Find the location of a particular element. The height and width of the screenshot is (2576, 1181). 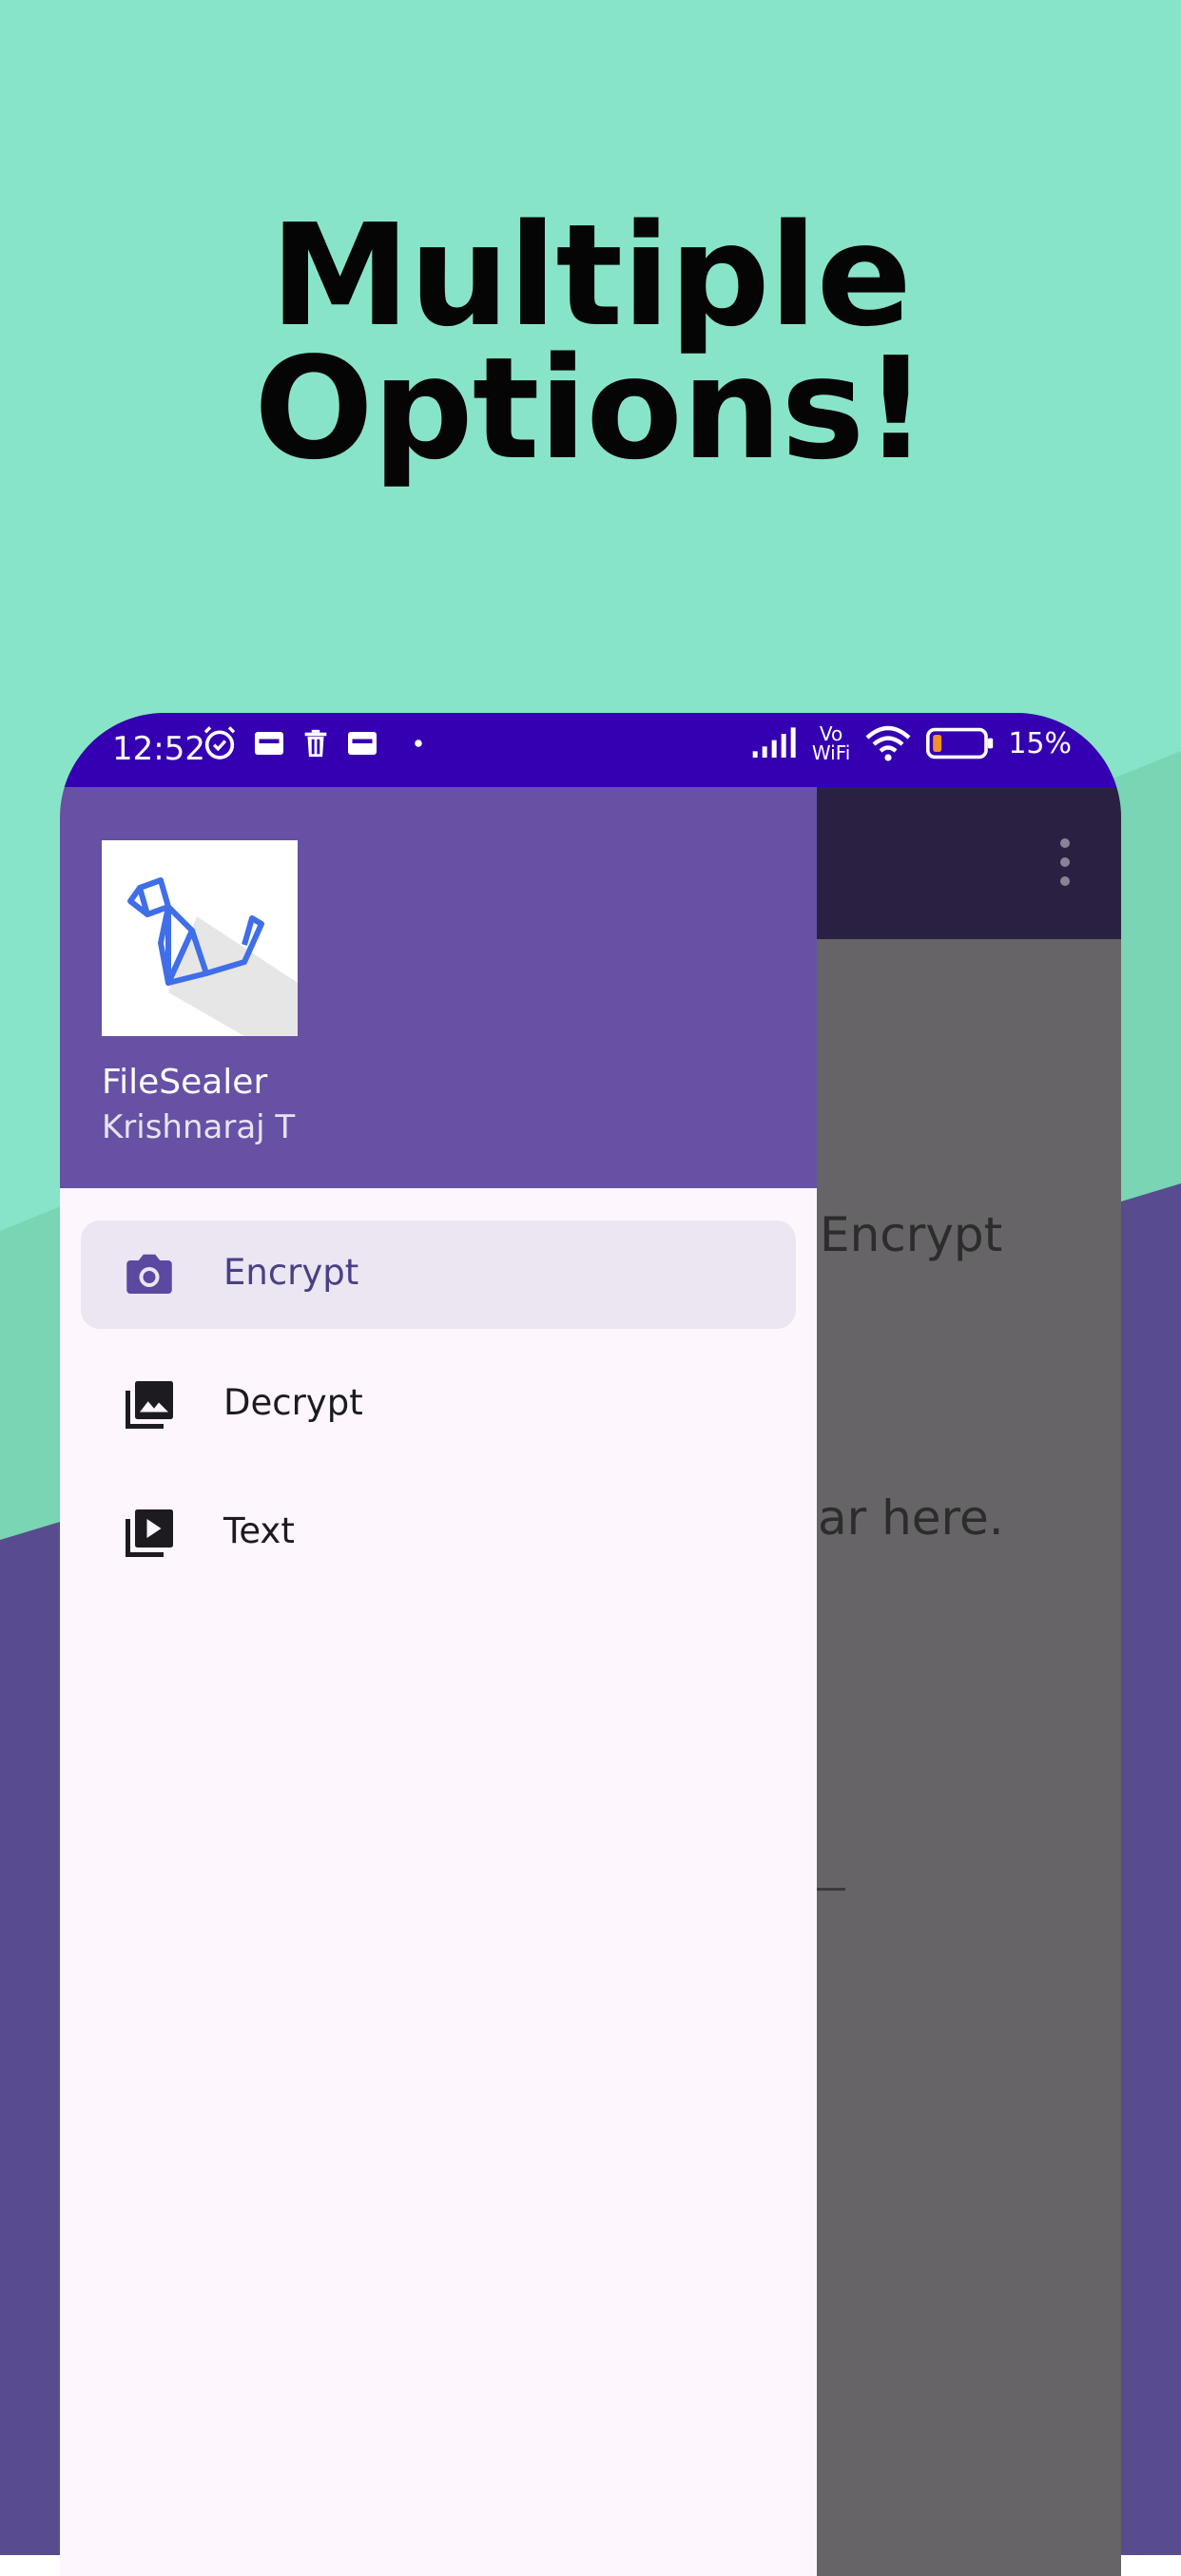

app-name: FileSealer is located at coordinates (185, 1082).